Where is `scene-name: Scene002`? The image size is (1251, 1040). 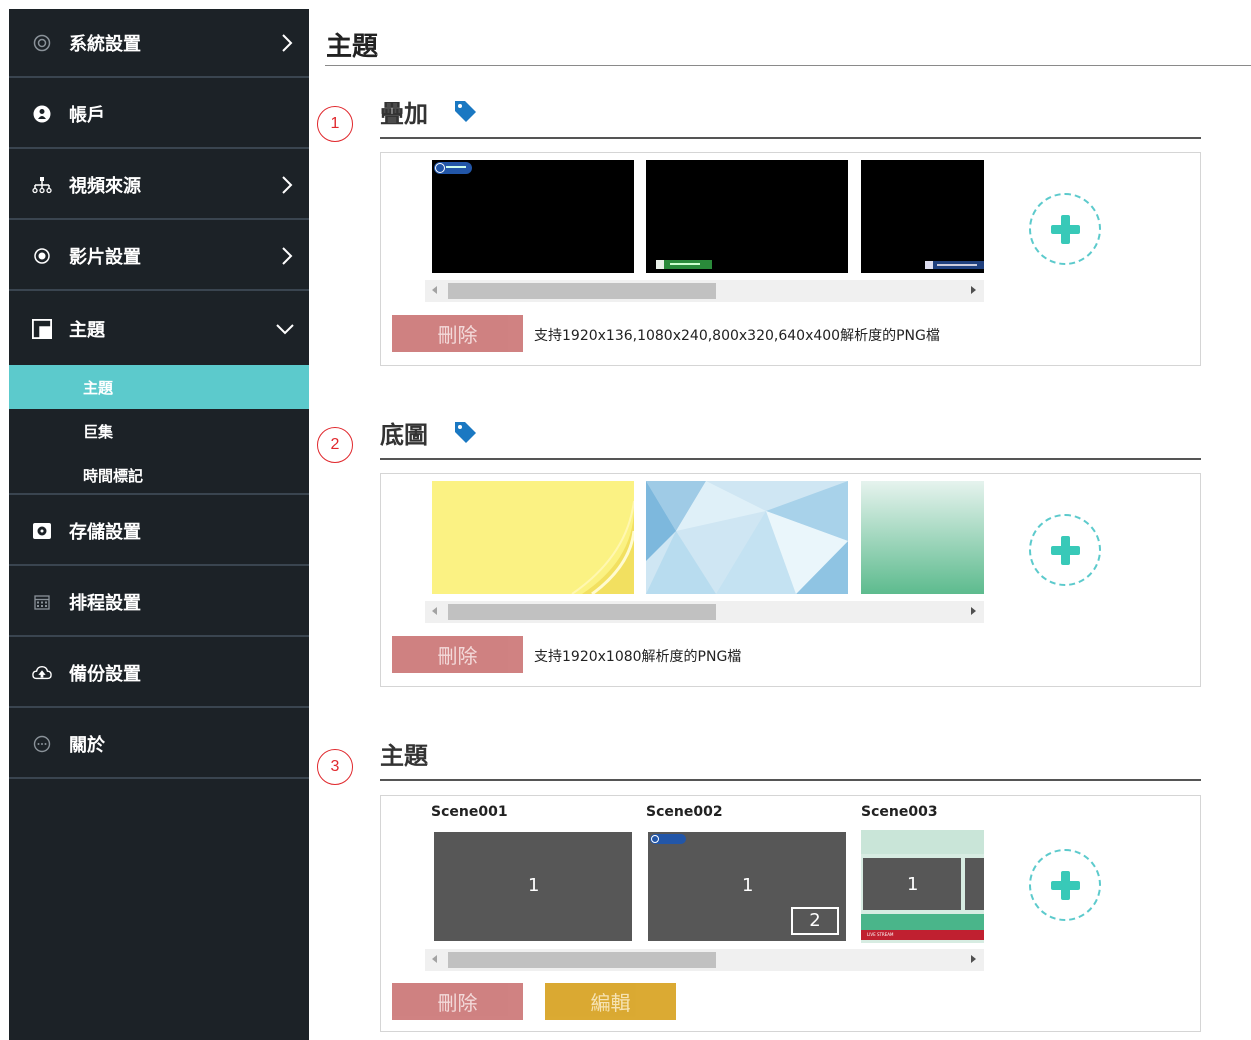
scene-name: Scene002 is located at coordinates (684, 812).